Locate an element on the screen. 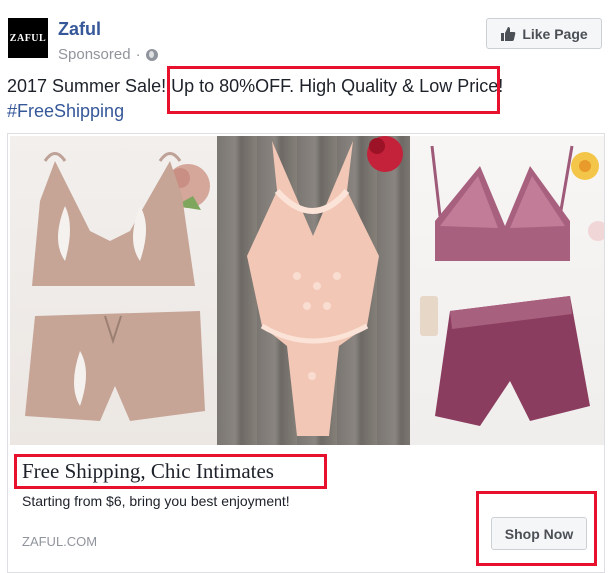 The height and width of the screenshot is (573, 613). page-name-link: Zaful is located at coordinates (79, 29).